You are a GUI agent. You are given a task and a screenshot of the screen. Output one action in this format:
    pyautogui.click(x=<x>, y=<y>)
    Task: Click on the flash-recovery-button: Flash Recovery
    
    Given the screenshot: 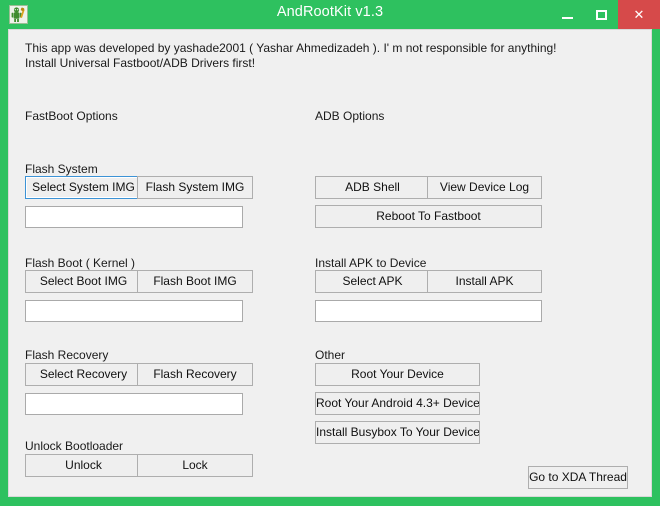 What is the action you would take?
    pyautogui.click(x=195, y=374)
    